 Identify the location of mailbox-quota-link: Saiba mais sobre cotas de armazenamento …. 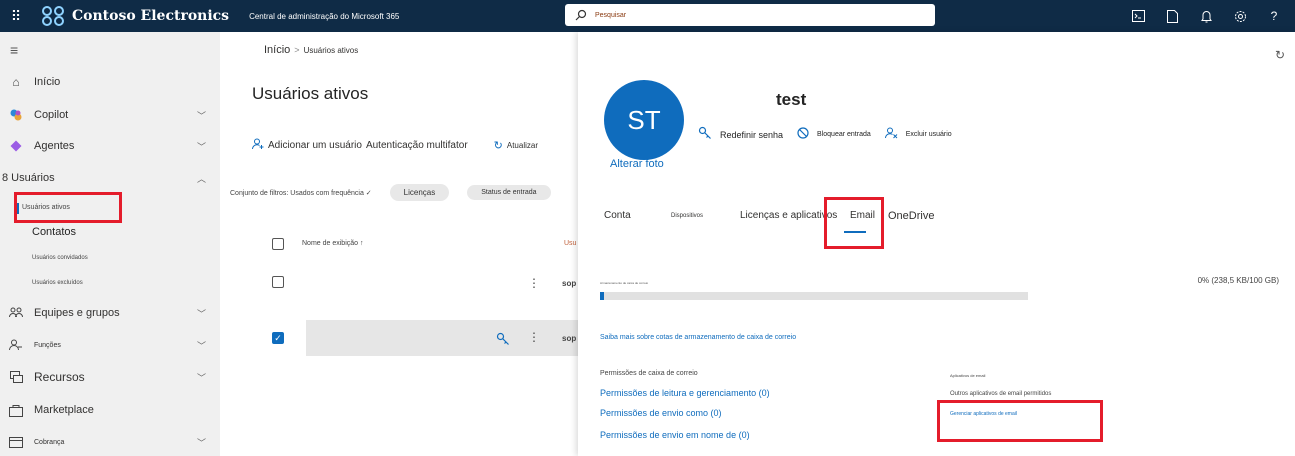
(698, 337).